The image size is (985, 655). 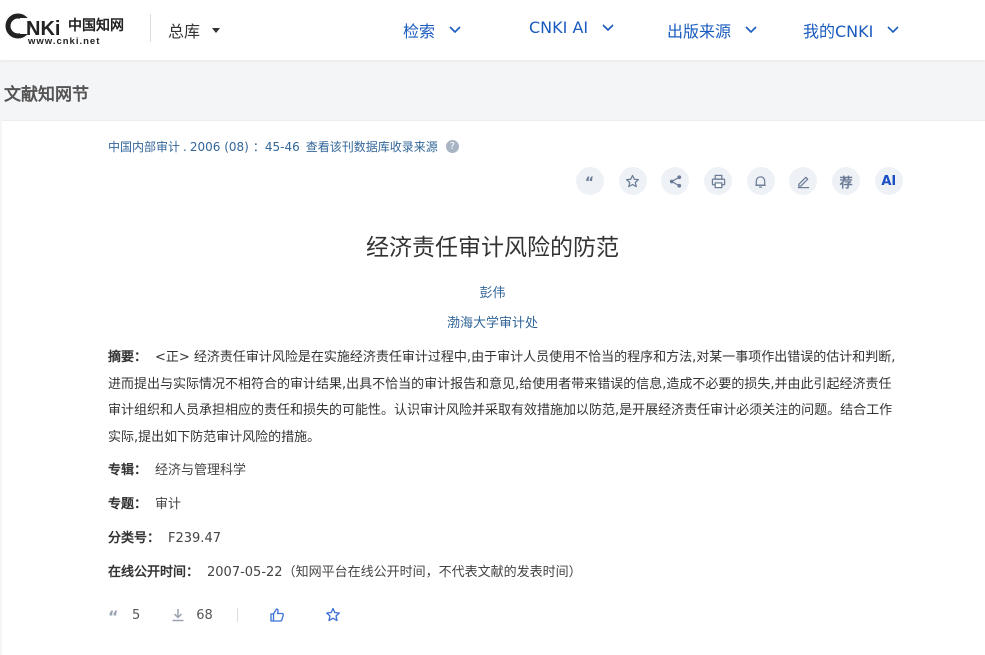 I want to click on share-button, so click(x=675, y=181).